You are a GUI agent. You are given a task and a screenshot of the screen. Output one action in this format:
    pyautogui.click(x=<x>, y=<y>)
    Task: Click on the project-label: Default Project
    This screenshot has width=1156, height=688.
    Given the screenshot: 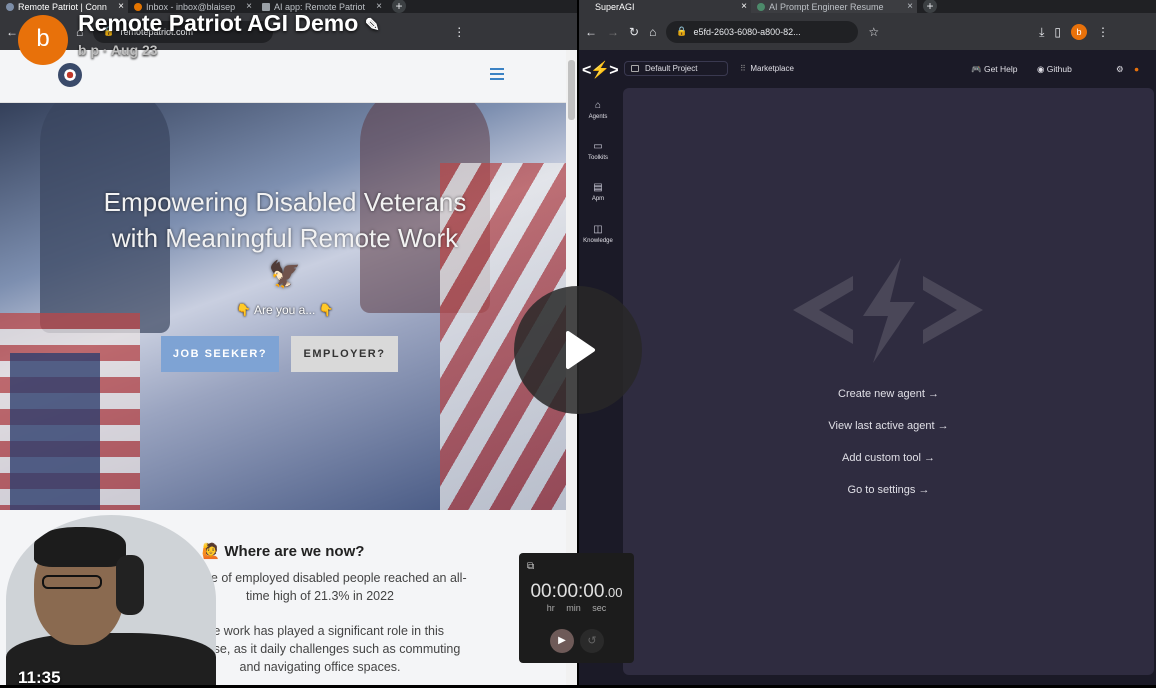 What is the action you would take?
    pyautogui.click(x=671, y=68)
    